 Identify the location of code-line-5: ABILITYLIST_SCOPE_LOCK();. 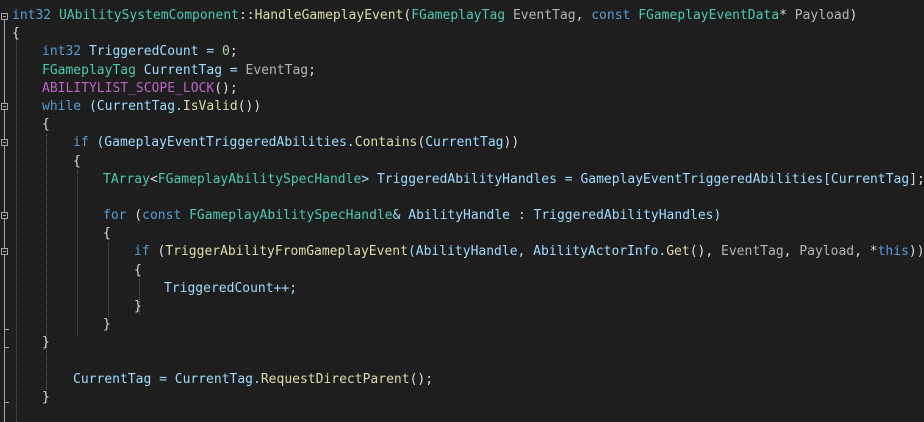
(140, 88).